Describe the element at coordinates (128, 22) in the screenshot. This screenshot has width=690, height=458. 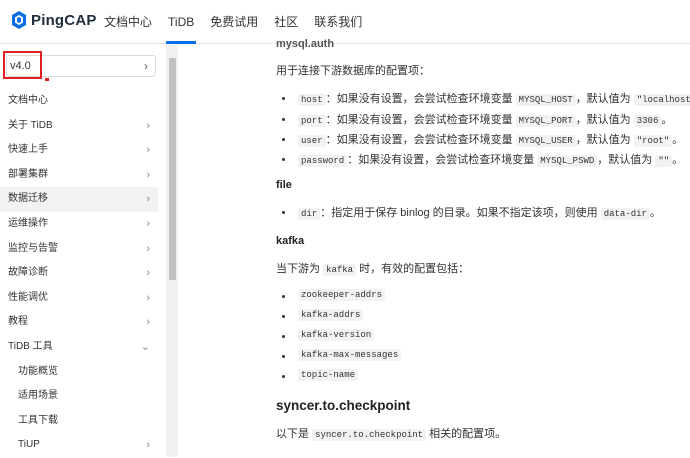
I see `nav-docs: 文档中心` at that location.